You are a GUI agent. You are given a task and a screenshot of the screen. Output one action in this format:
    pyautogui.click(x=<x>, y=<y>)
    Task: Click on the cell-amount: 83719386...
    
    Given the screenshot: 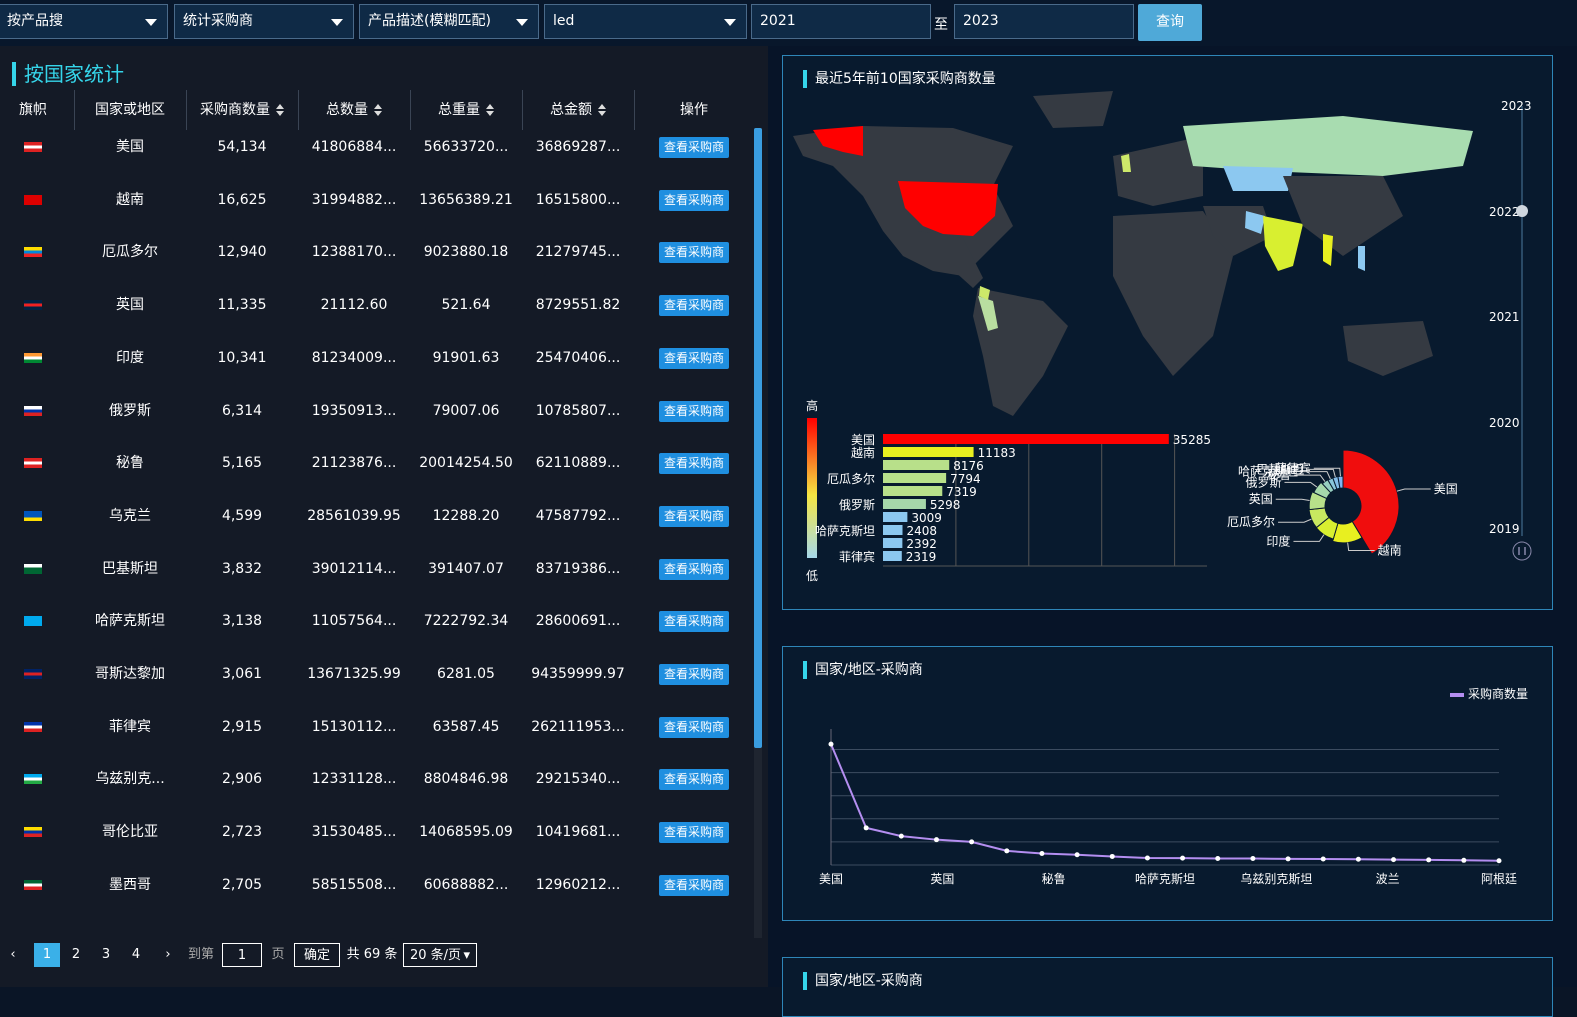 What is the action you would take?
    pyautogui.click(x=578, y=568)
    